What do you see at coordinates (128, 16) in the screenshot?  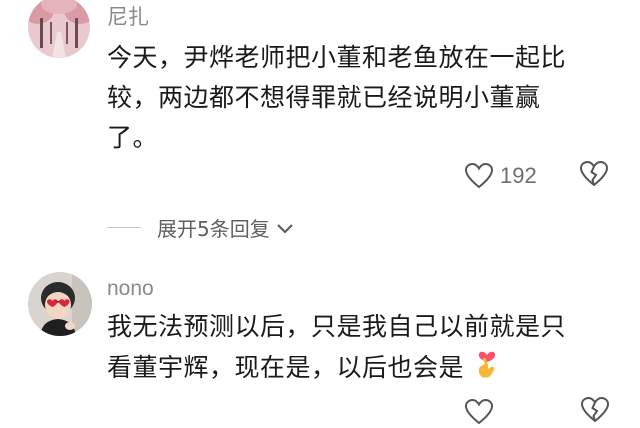 I see `username: 尼扎` at bounding box center [128, 16].